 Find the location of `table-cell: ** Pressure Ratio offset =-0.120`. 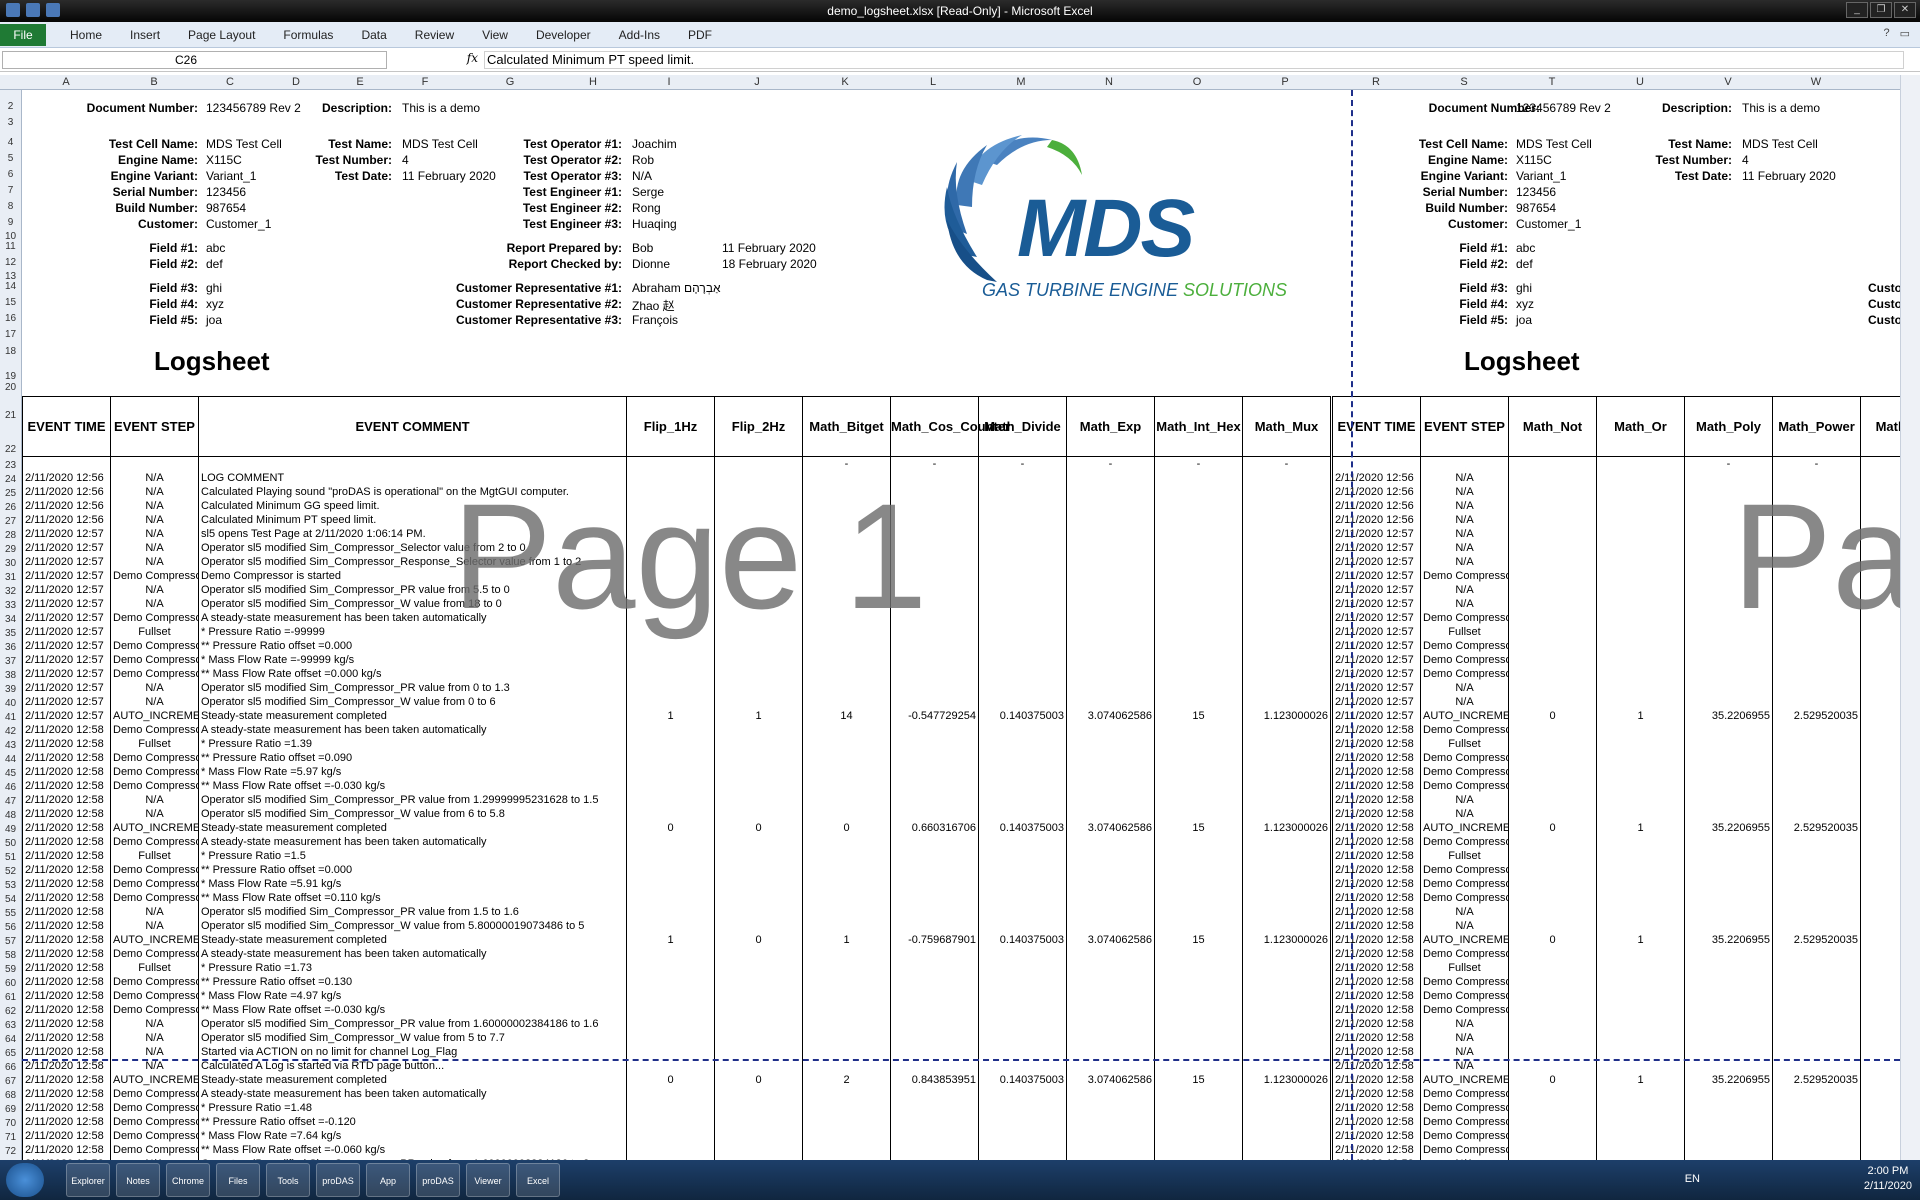

table-cell: ** Pressure Ratio offset =-0.120 is located at coordinates (412, 1122).